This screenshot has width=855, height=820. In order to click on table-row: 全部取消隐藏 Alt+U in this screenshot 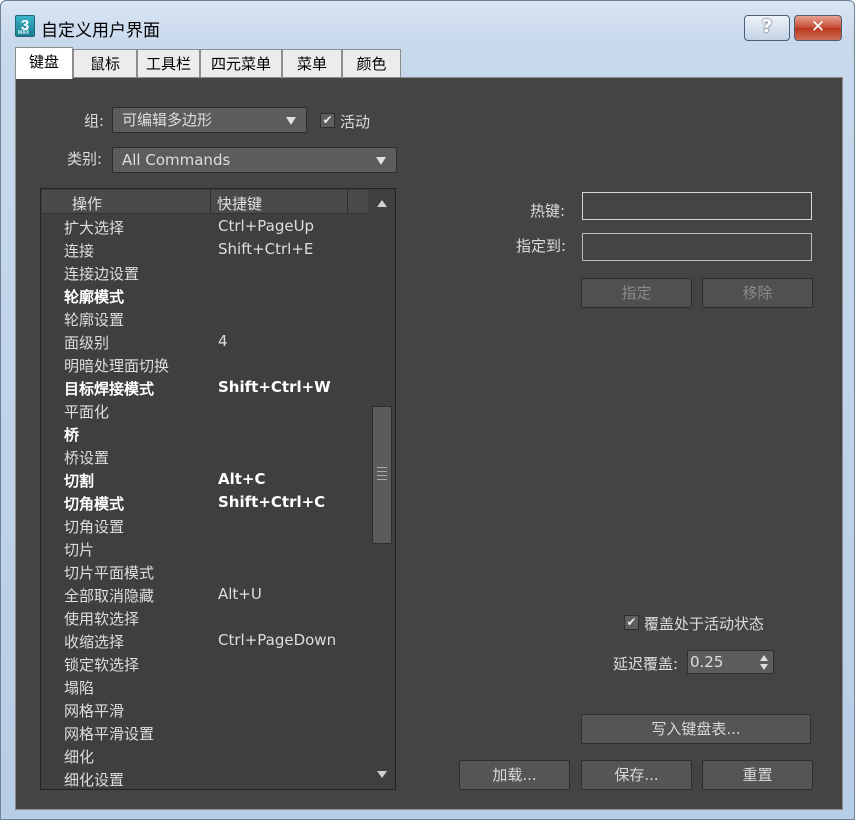, I will do `click(205, 594)`.